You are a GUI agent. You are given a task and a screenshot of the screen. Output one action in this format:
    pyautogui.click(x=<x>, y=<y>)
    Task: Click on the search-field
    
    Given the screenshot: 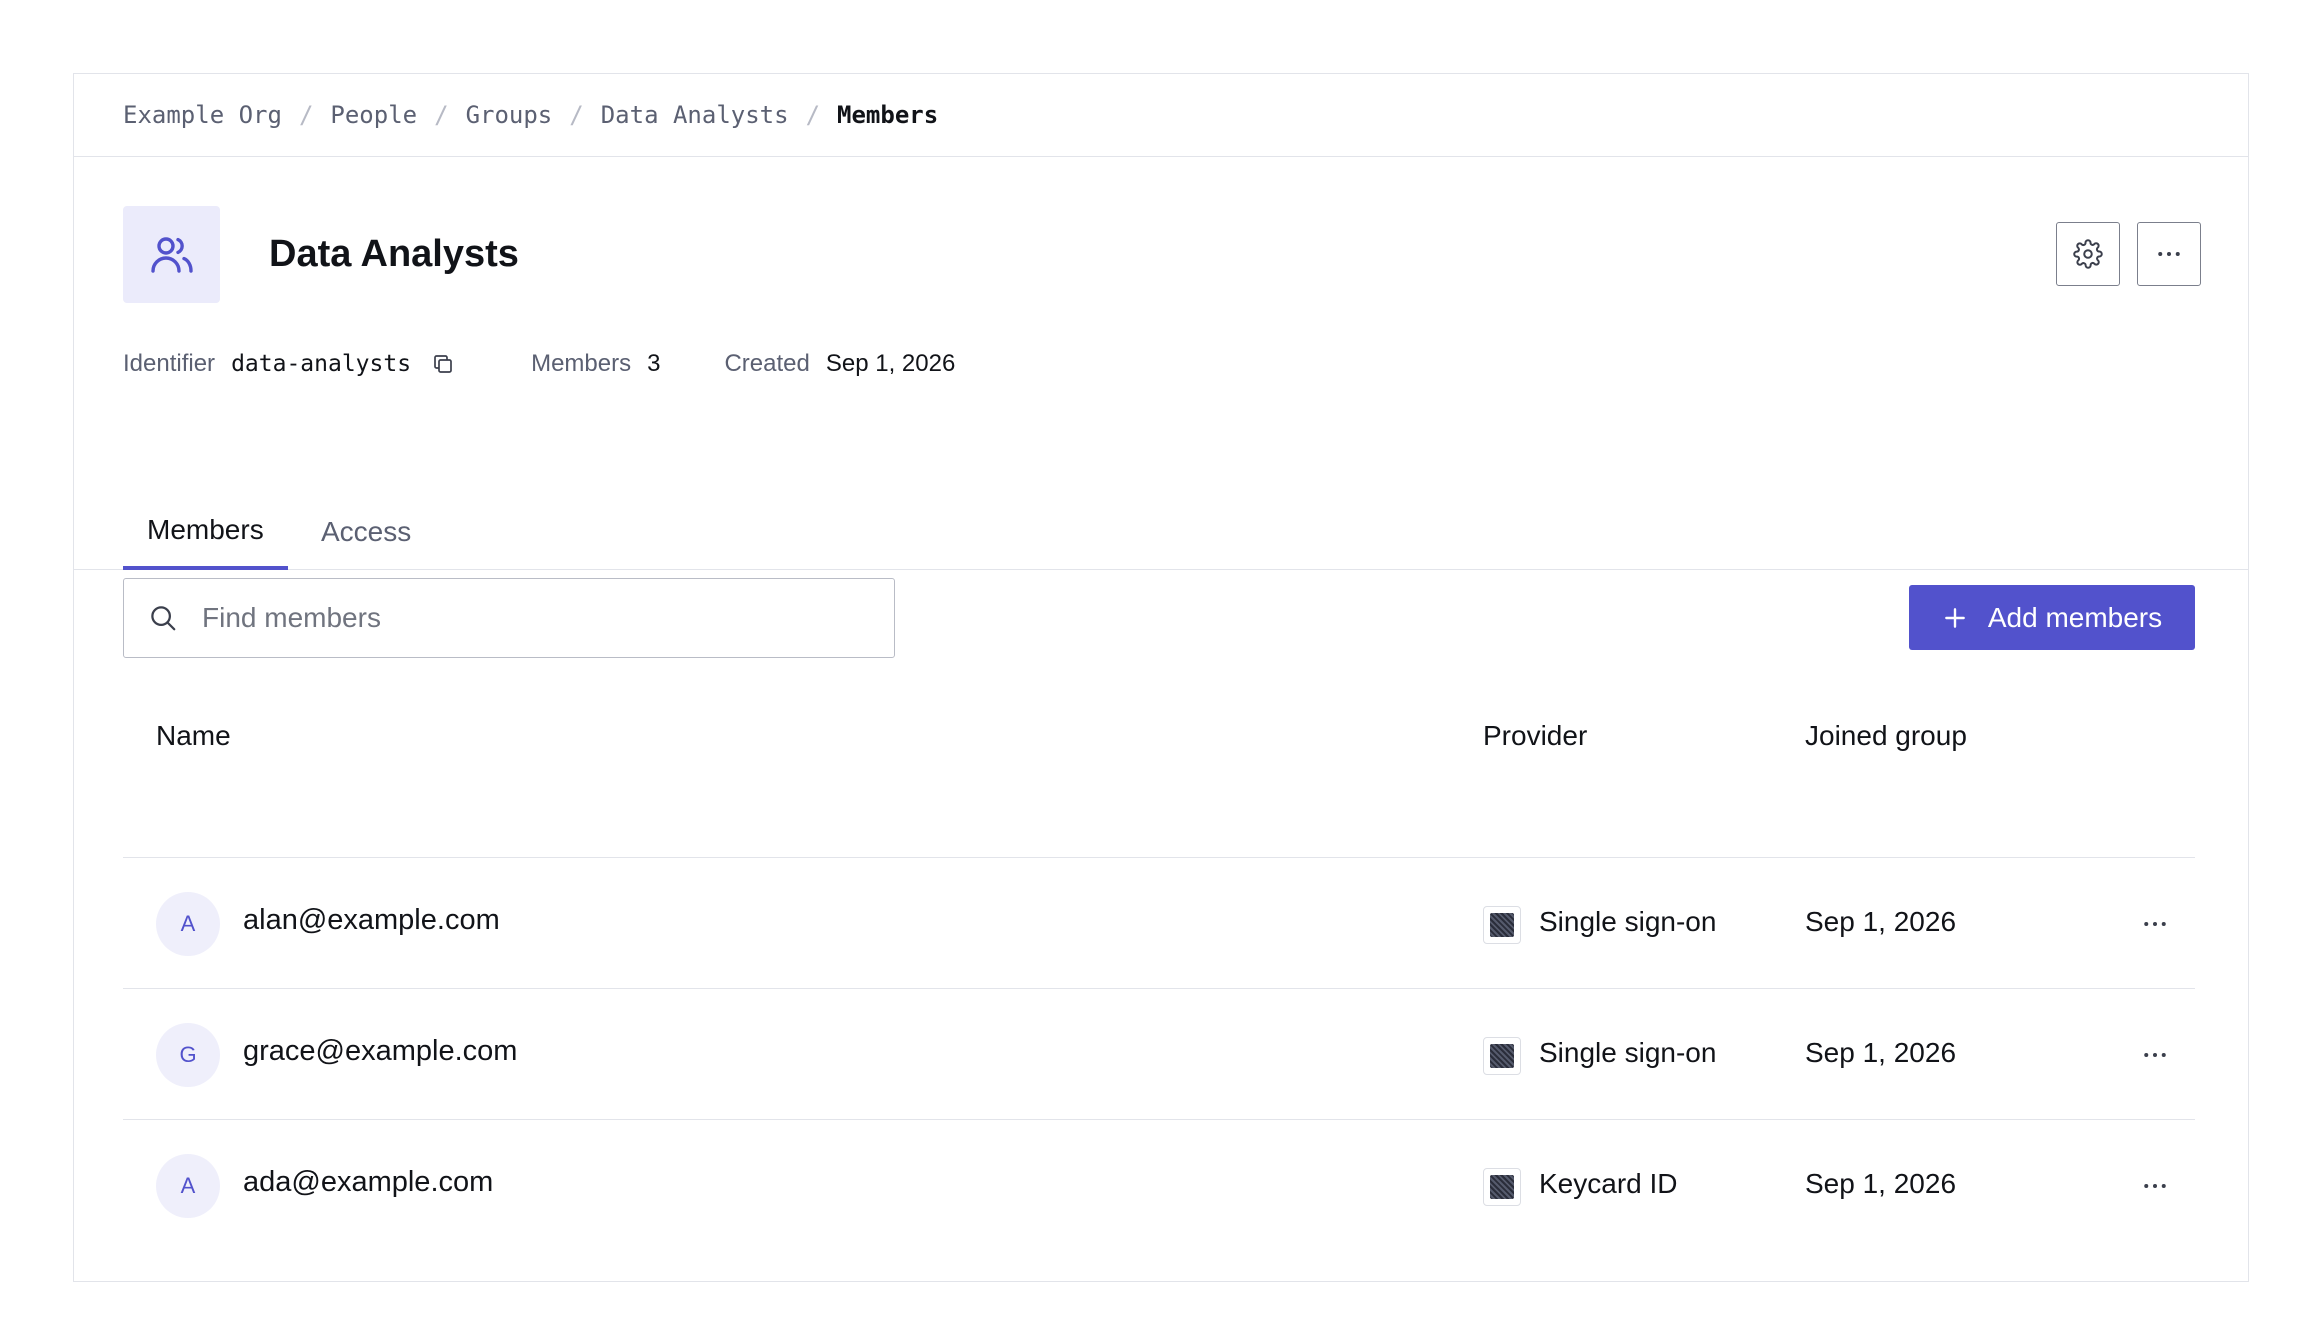 What is the action you would take?
    pyautogui.click(x=509, y=618)
    